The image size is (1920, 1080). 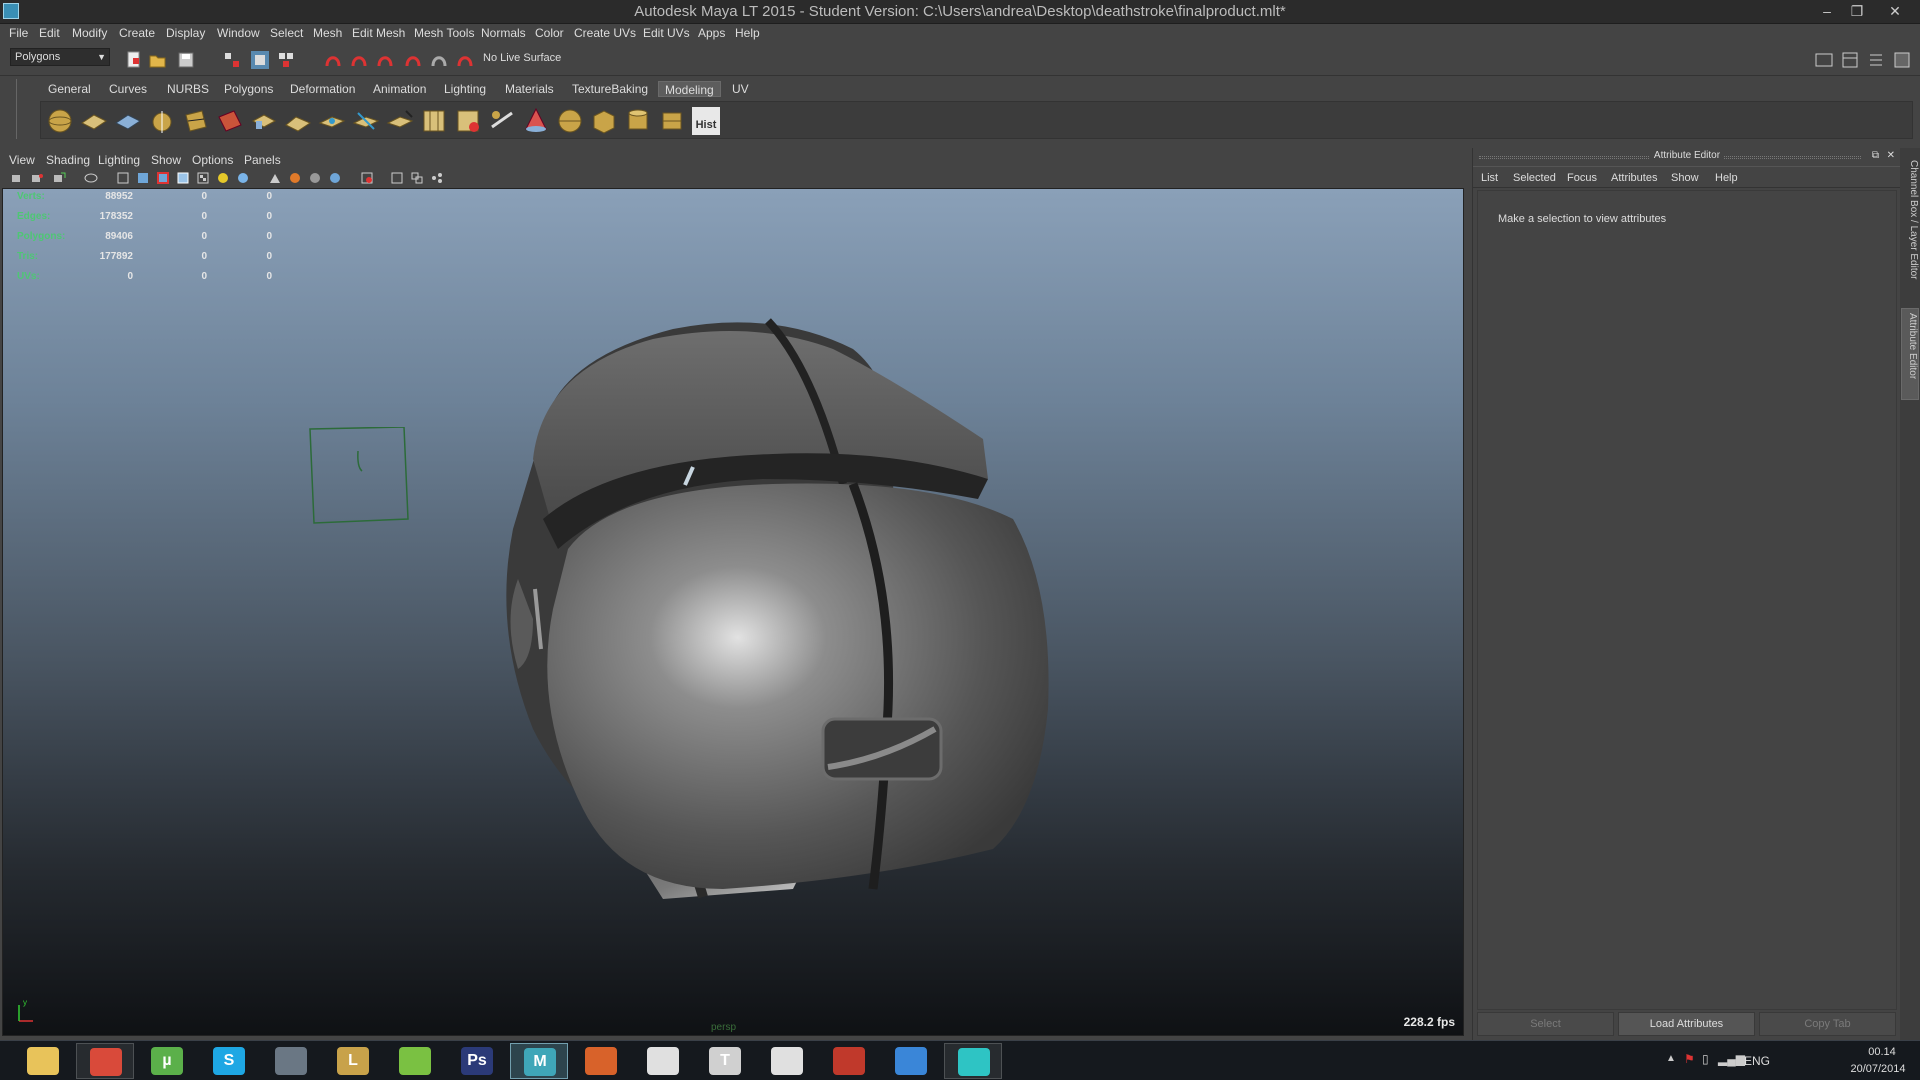 What do you see at coordinates (128, 89) in the screenshot?
I see `shelf-tab-curves: Curves` at bounding box center [128, 89].